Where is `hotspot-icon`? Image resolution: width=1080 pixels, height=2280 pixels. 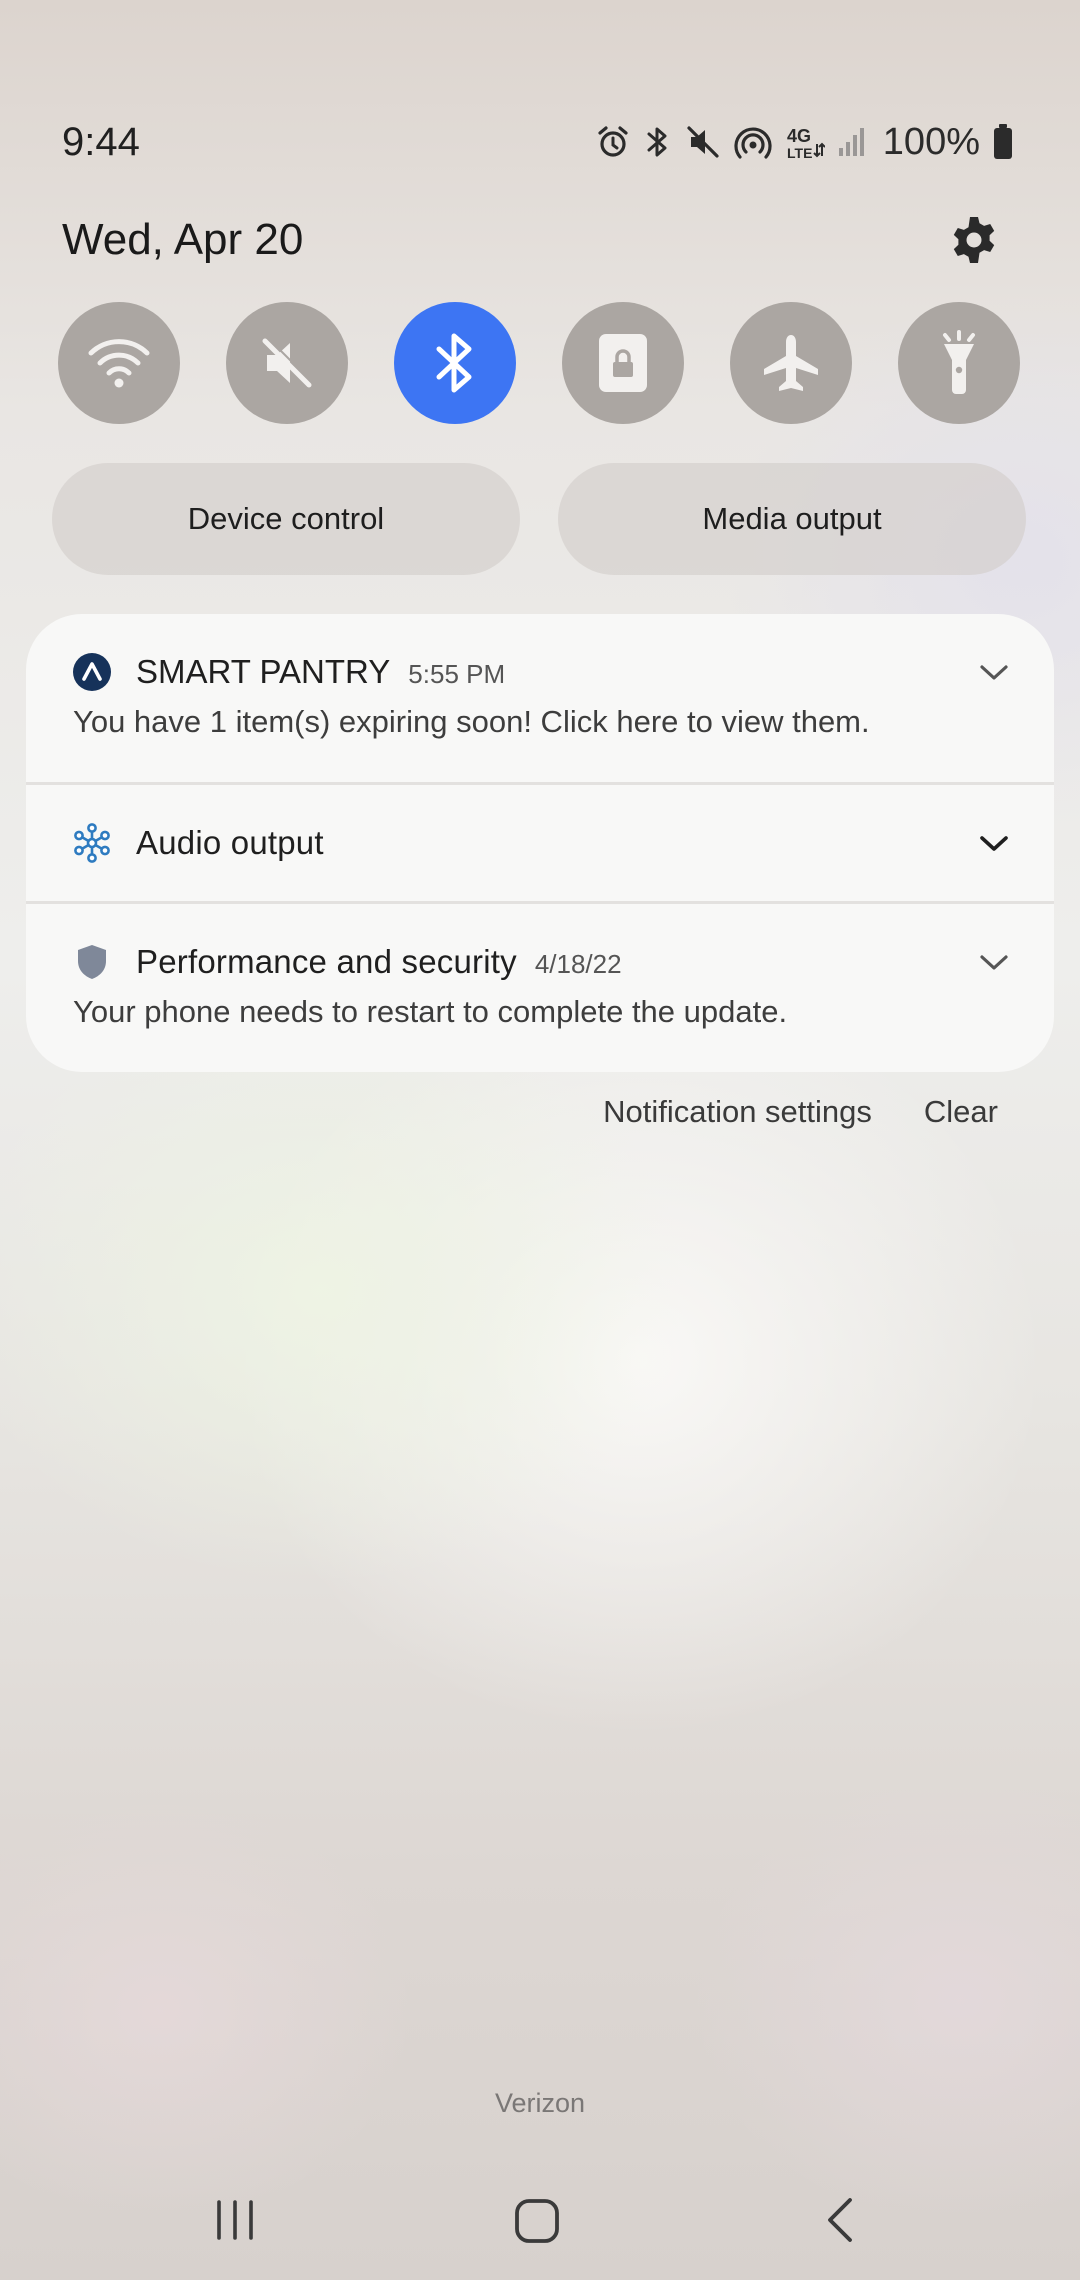
hotspot-icon is located at coordinates (753, 143).